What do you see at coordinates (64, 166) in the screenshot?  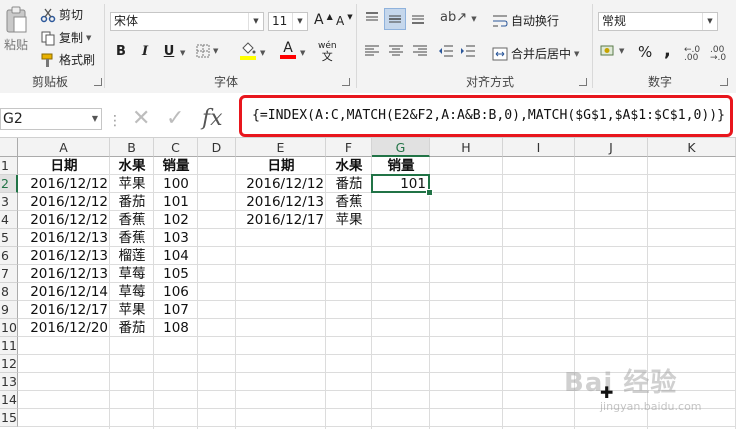 I see `cell-a1: 日期` at bounding box center [64, 166].